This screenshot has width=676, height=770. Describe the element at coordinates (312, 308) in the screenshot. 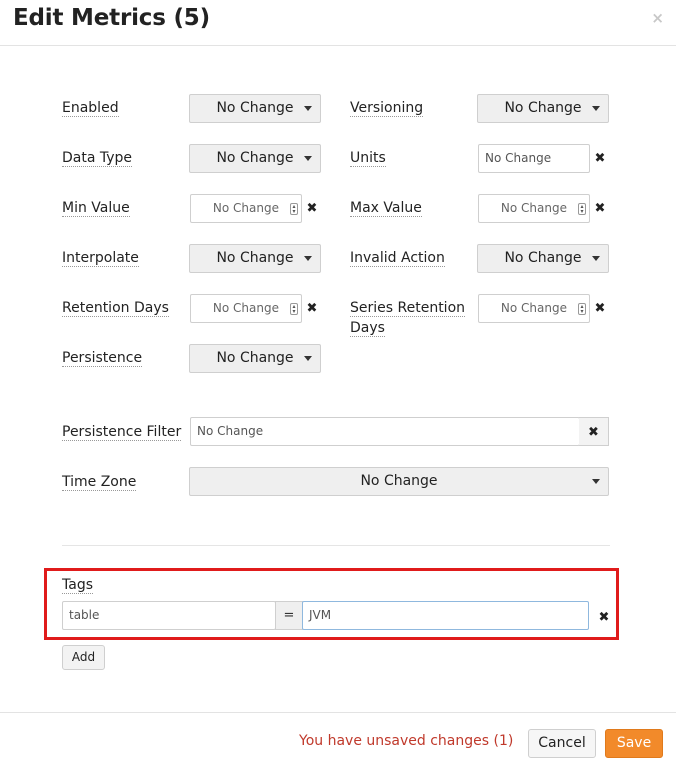

I see `retention-days-clear-icon: ✖` at that location.